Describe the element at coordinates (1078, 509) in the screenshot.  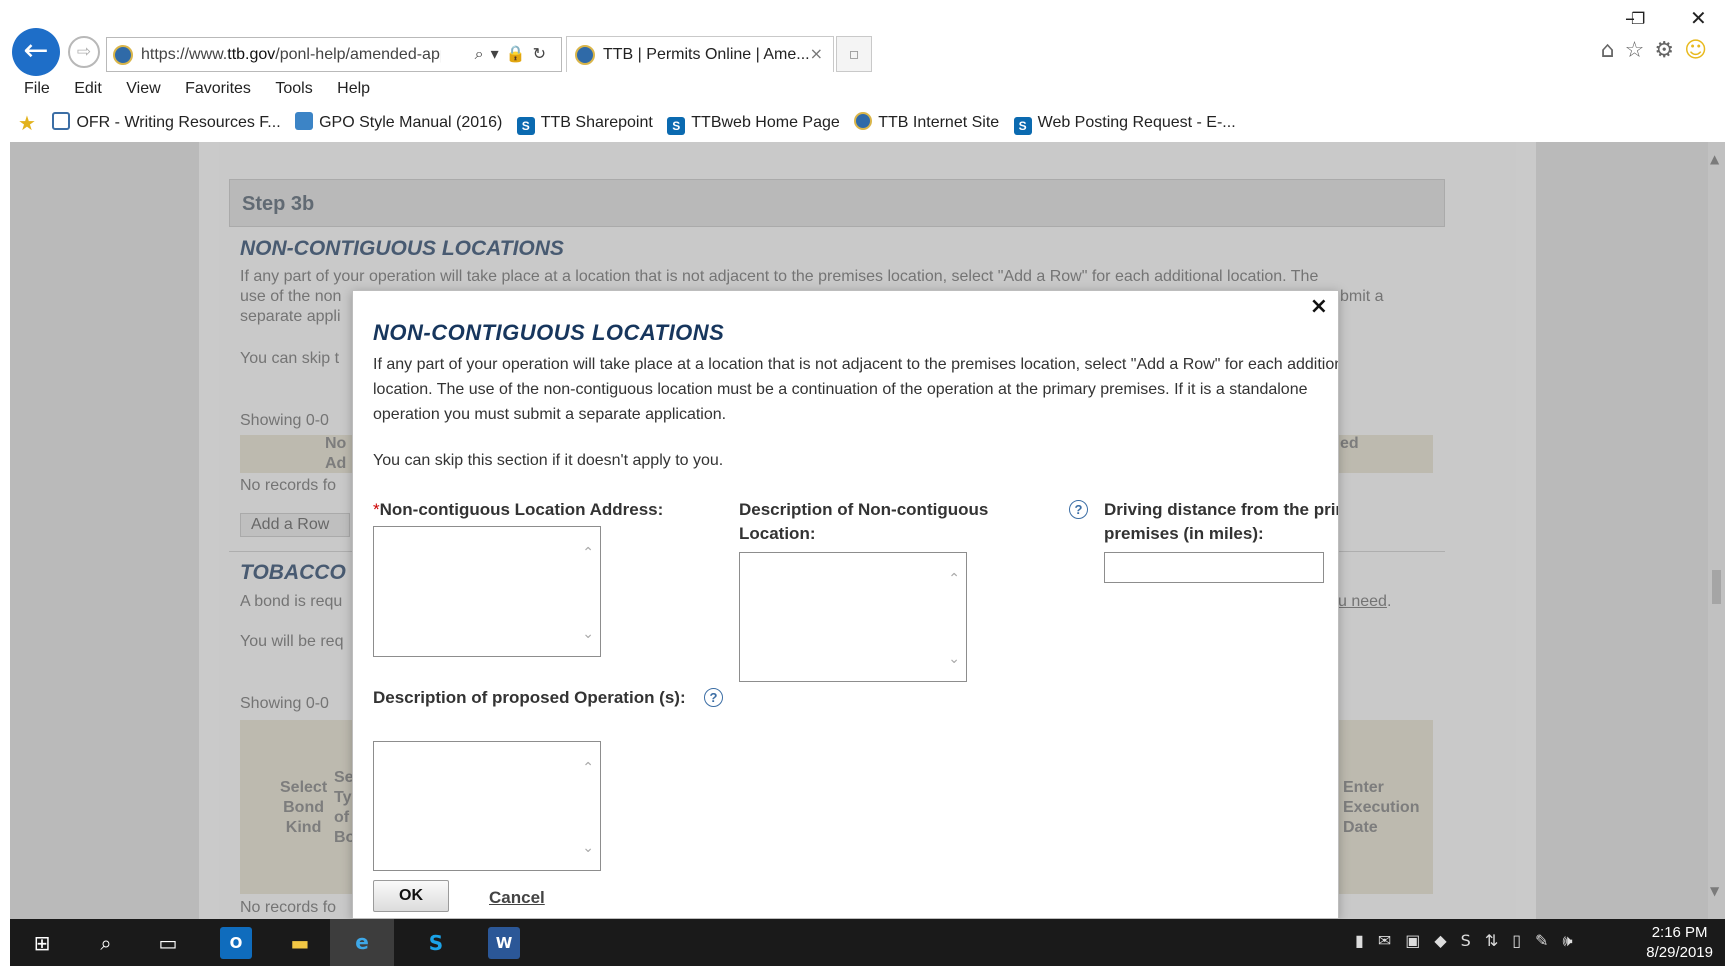
I see `distance-help-icon: ?` at that location.